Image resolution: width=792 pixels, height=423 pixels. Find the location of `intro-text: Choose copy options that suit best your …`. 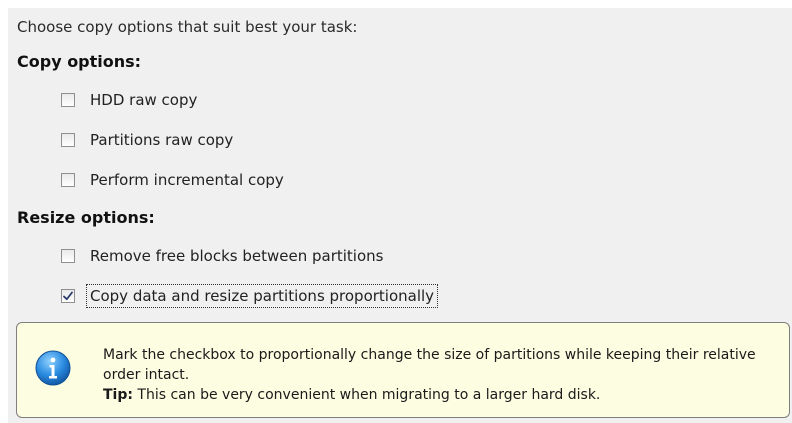

intro-text: Choose copy options that suit best your … is located at coordinates (187, 27).